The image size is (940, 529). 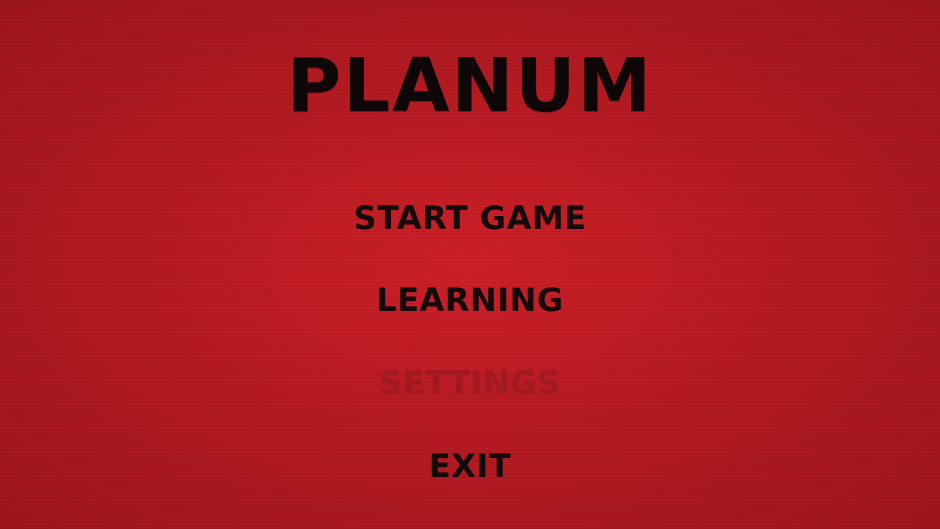 I want to click on start-game-button: START GAME, so click(x=470, y=218).